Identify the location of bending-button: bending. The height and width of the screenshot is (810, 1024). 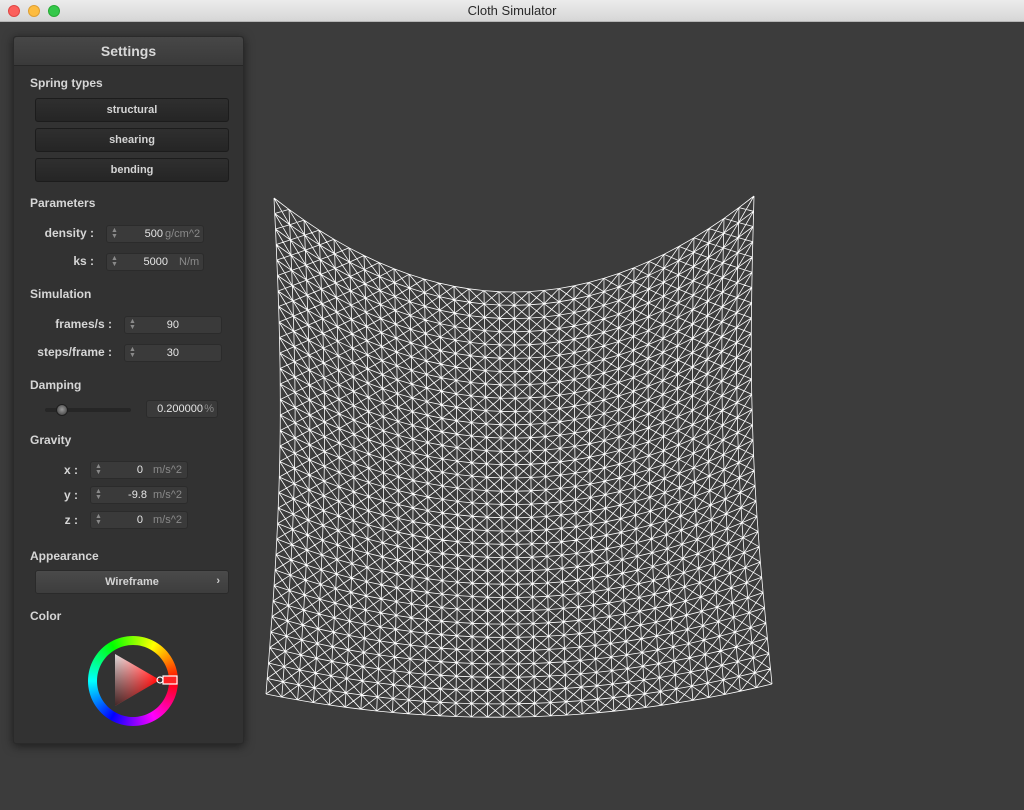
(132, 170).